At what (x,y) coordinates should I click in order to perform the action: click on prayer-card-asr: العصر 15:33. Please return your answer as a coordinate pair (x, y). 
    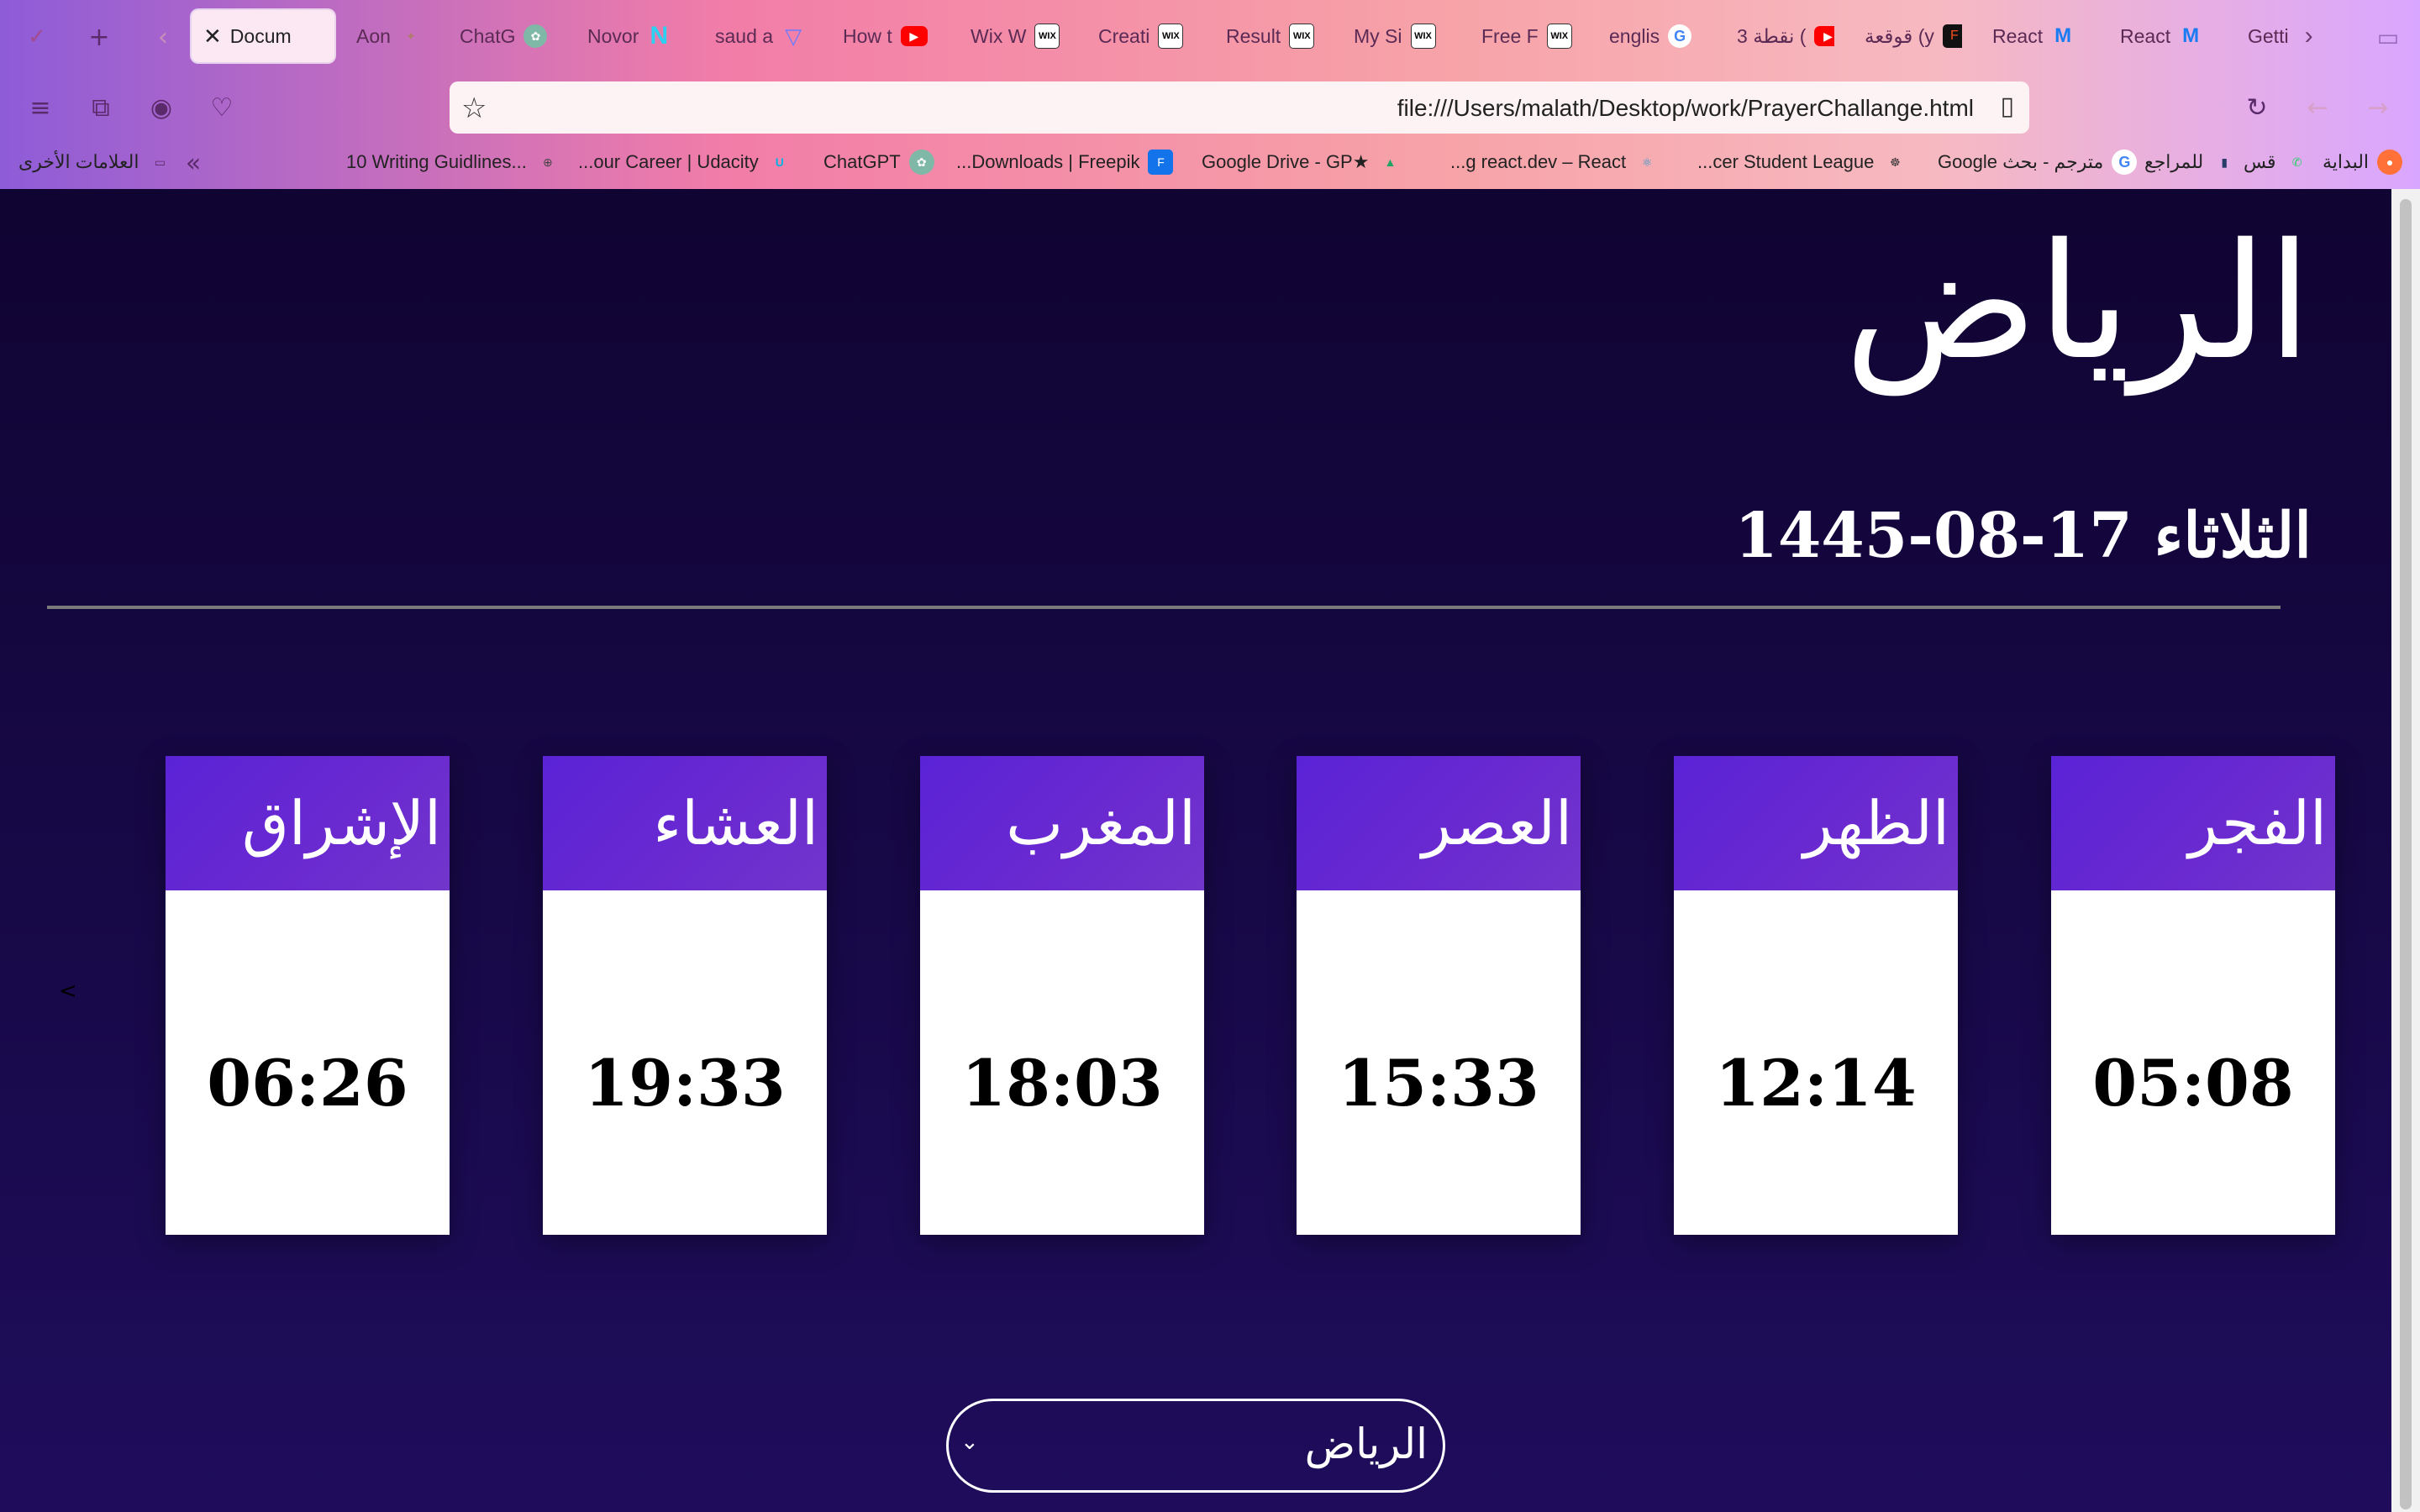
    Looking at the image, I should click on (1439, 995).